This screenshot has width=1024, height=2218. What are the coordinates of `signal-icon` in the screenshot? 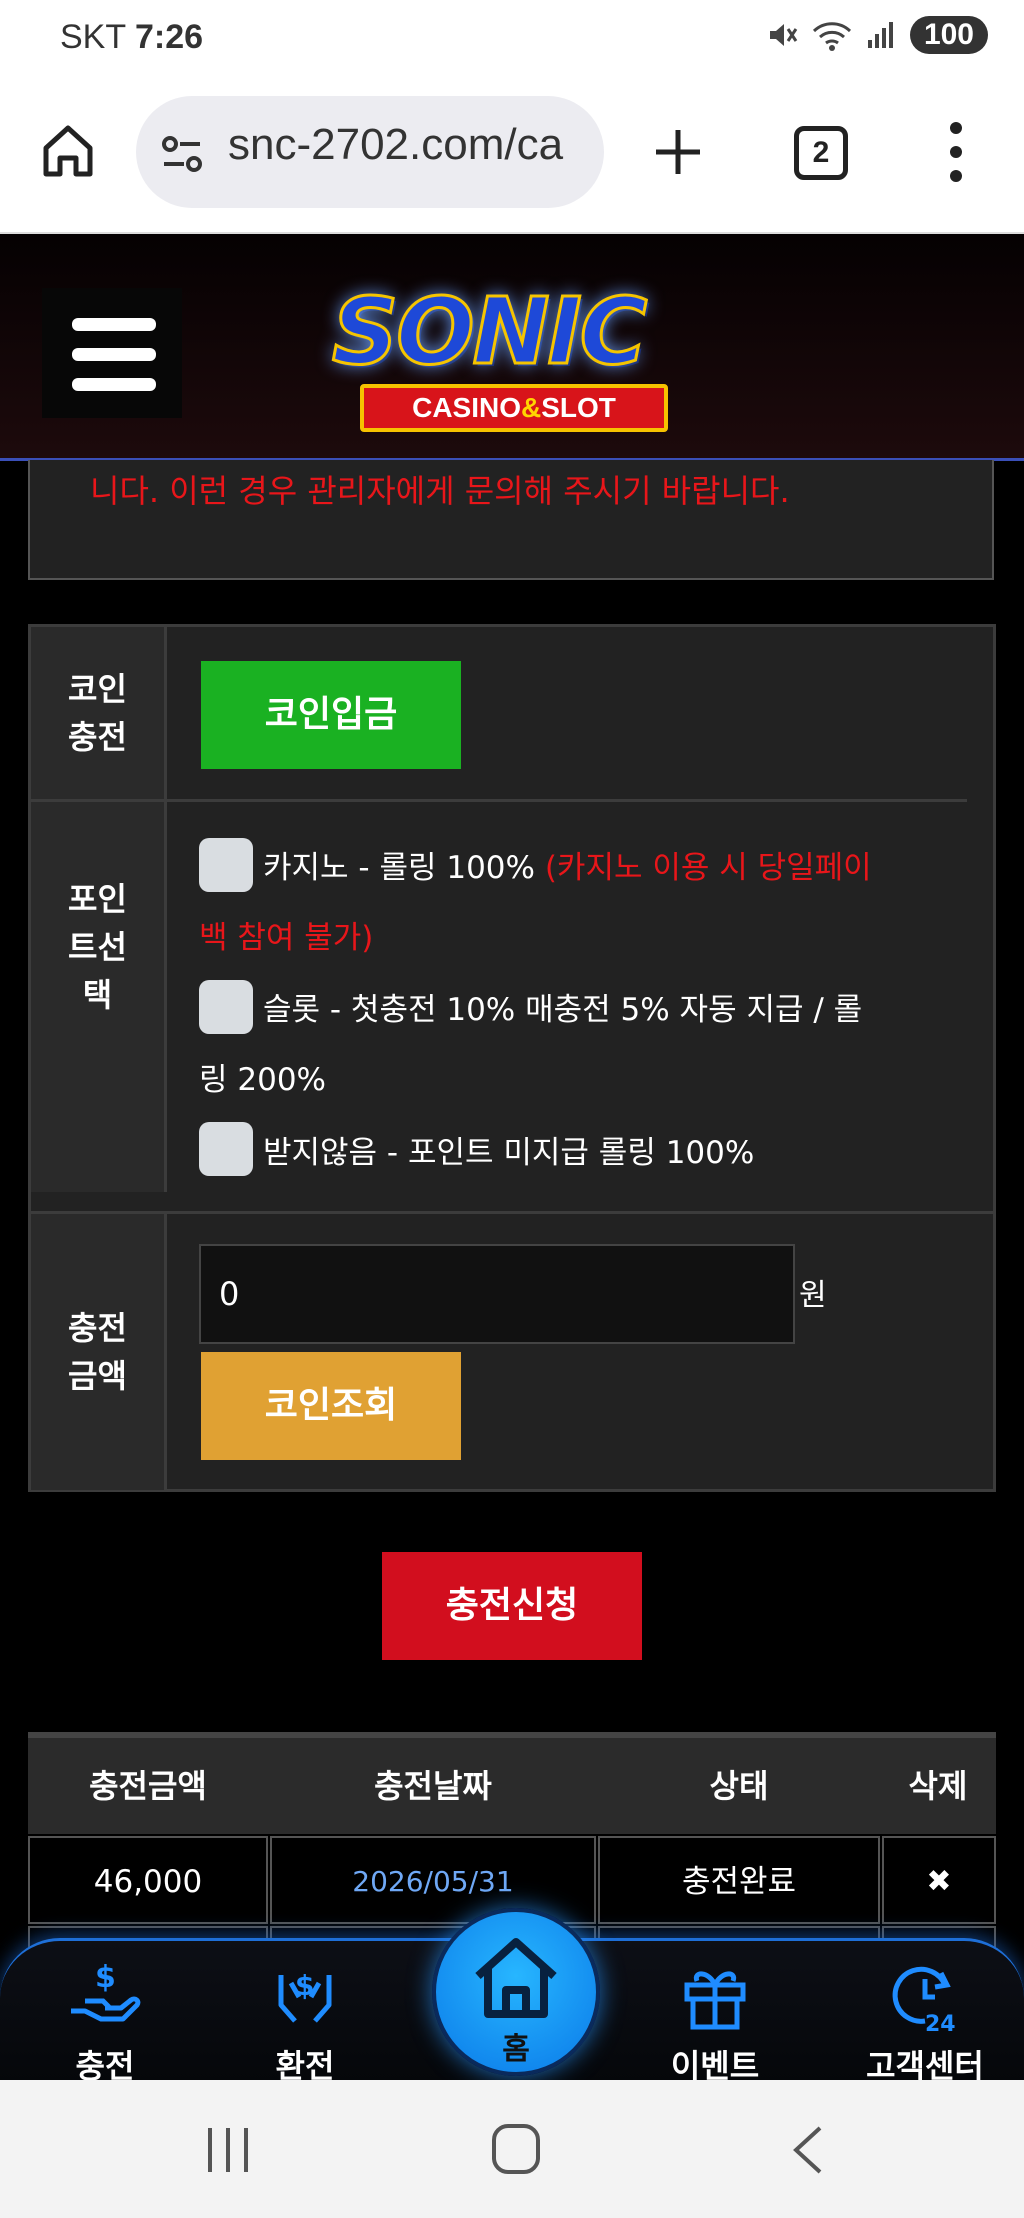 It's located at (880, 35).